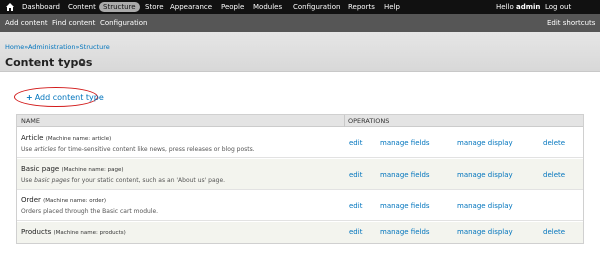 This screenshot has width=600, height=263. I want to click on breadcrumb-administration: Administration, so click(52, 47).